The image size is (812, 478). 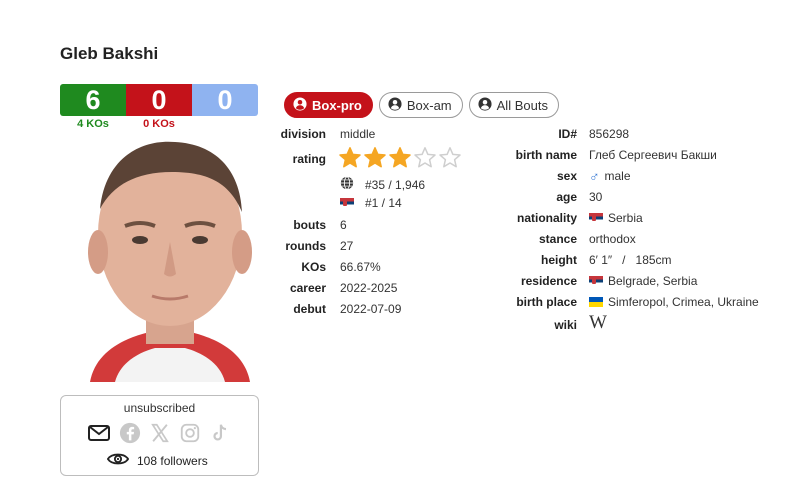 What do you see at coordinates (625, 218) in the screenshot?
I see `nationality-text: Serbia` at bounding box center [625, 218].